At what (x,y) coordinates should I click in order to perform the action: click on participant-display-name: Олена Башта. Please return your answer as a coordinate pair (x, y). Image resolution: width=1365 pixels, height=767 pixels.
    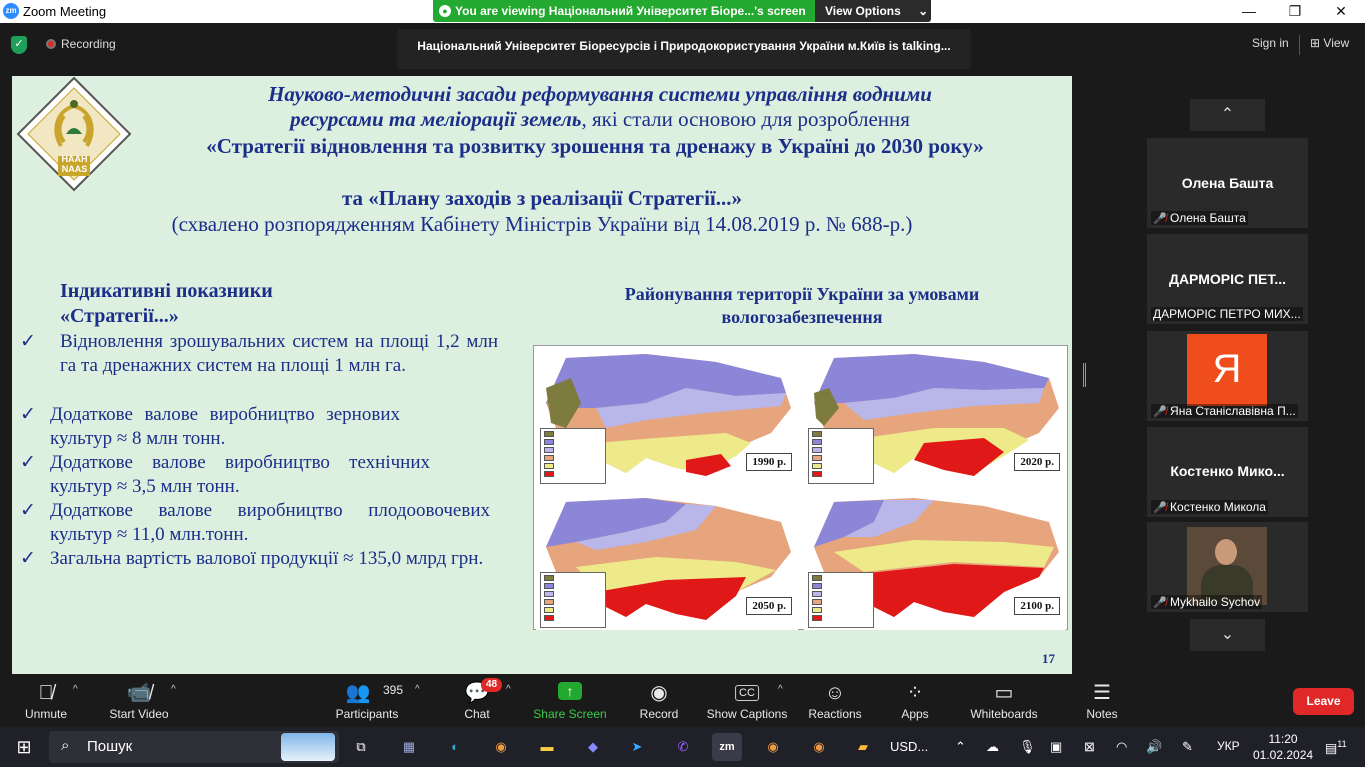
    Looking at the image, I should click on (1227, 183).